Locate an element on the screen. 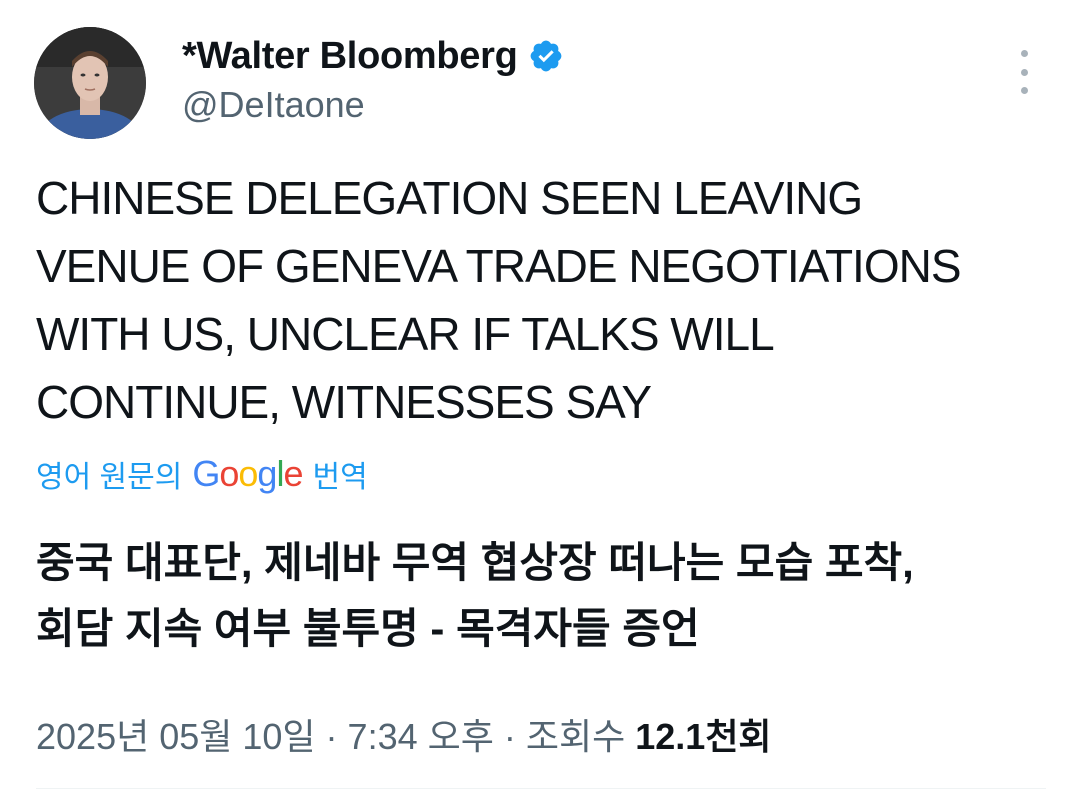 The height and width of the screenshot is (792, 1080). google-logo: Google is located at coordinates (247, 473).